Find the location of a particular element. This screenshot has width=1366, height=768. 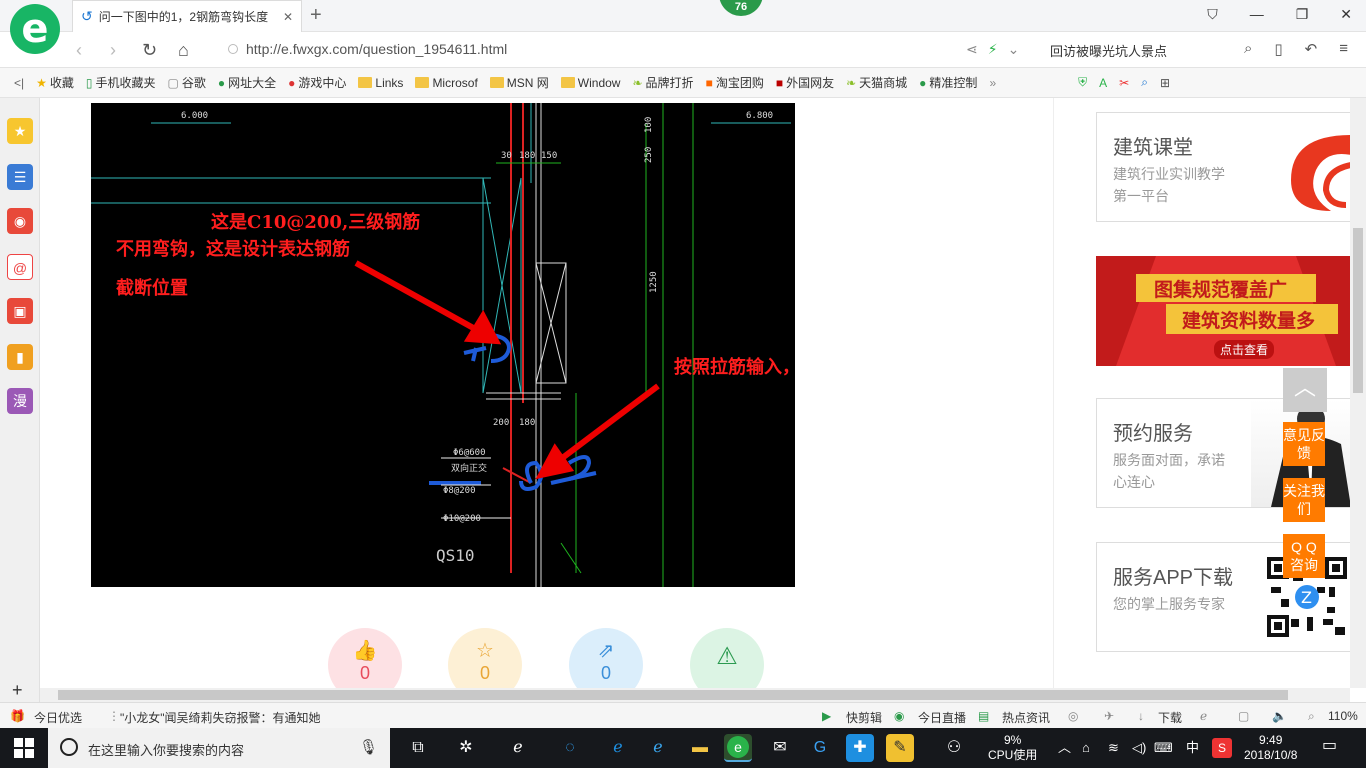

cpu-meter: 9% CPU使用 is located at coordinates (1012, 748).